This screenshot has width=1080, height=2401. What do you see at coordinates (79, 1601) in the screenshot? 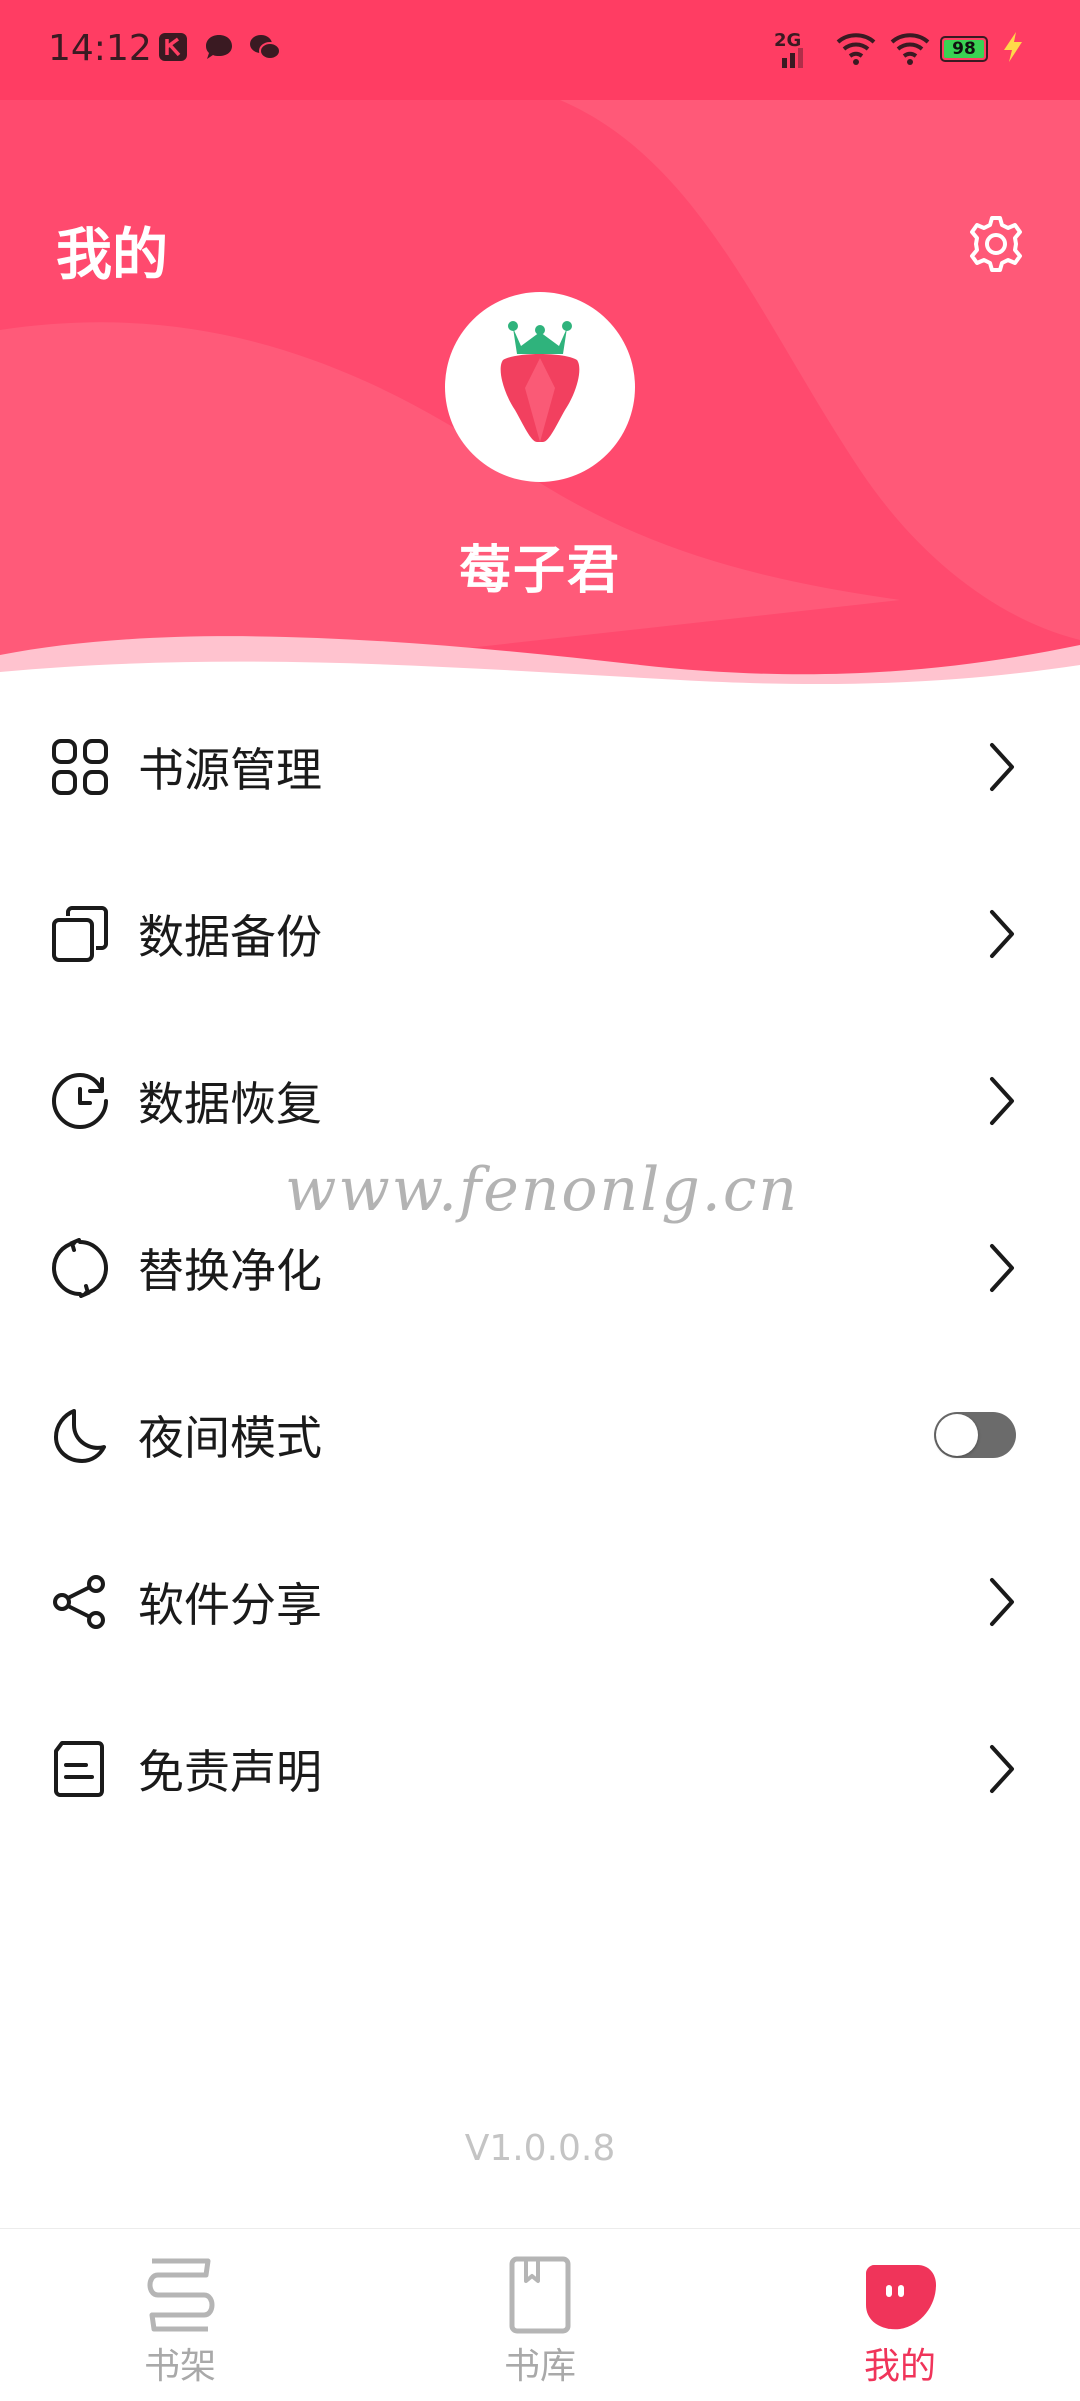
I see `share-icon` at bounding box center [79, 1601].